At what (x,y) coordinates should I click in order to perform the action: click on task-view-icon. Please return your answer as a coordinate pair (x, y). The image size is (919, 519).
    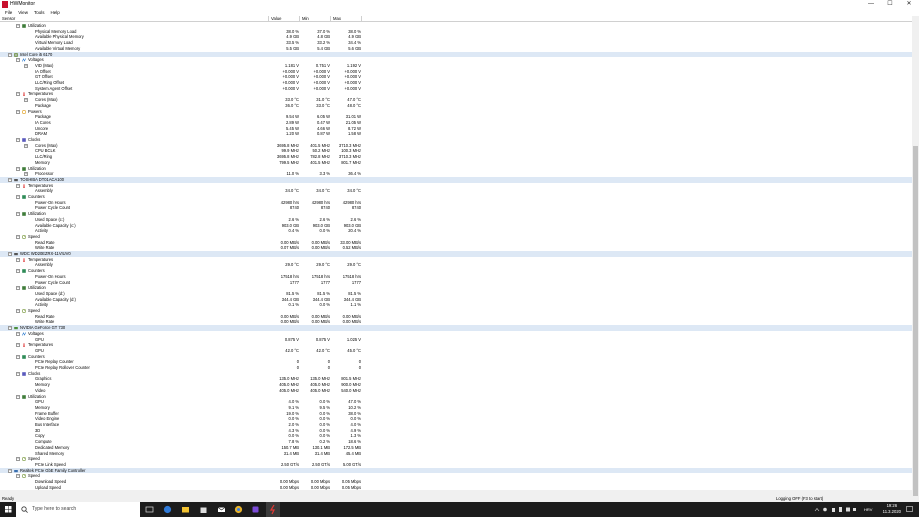
    Looking at the image, I should click on (149, 509).